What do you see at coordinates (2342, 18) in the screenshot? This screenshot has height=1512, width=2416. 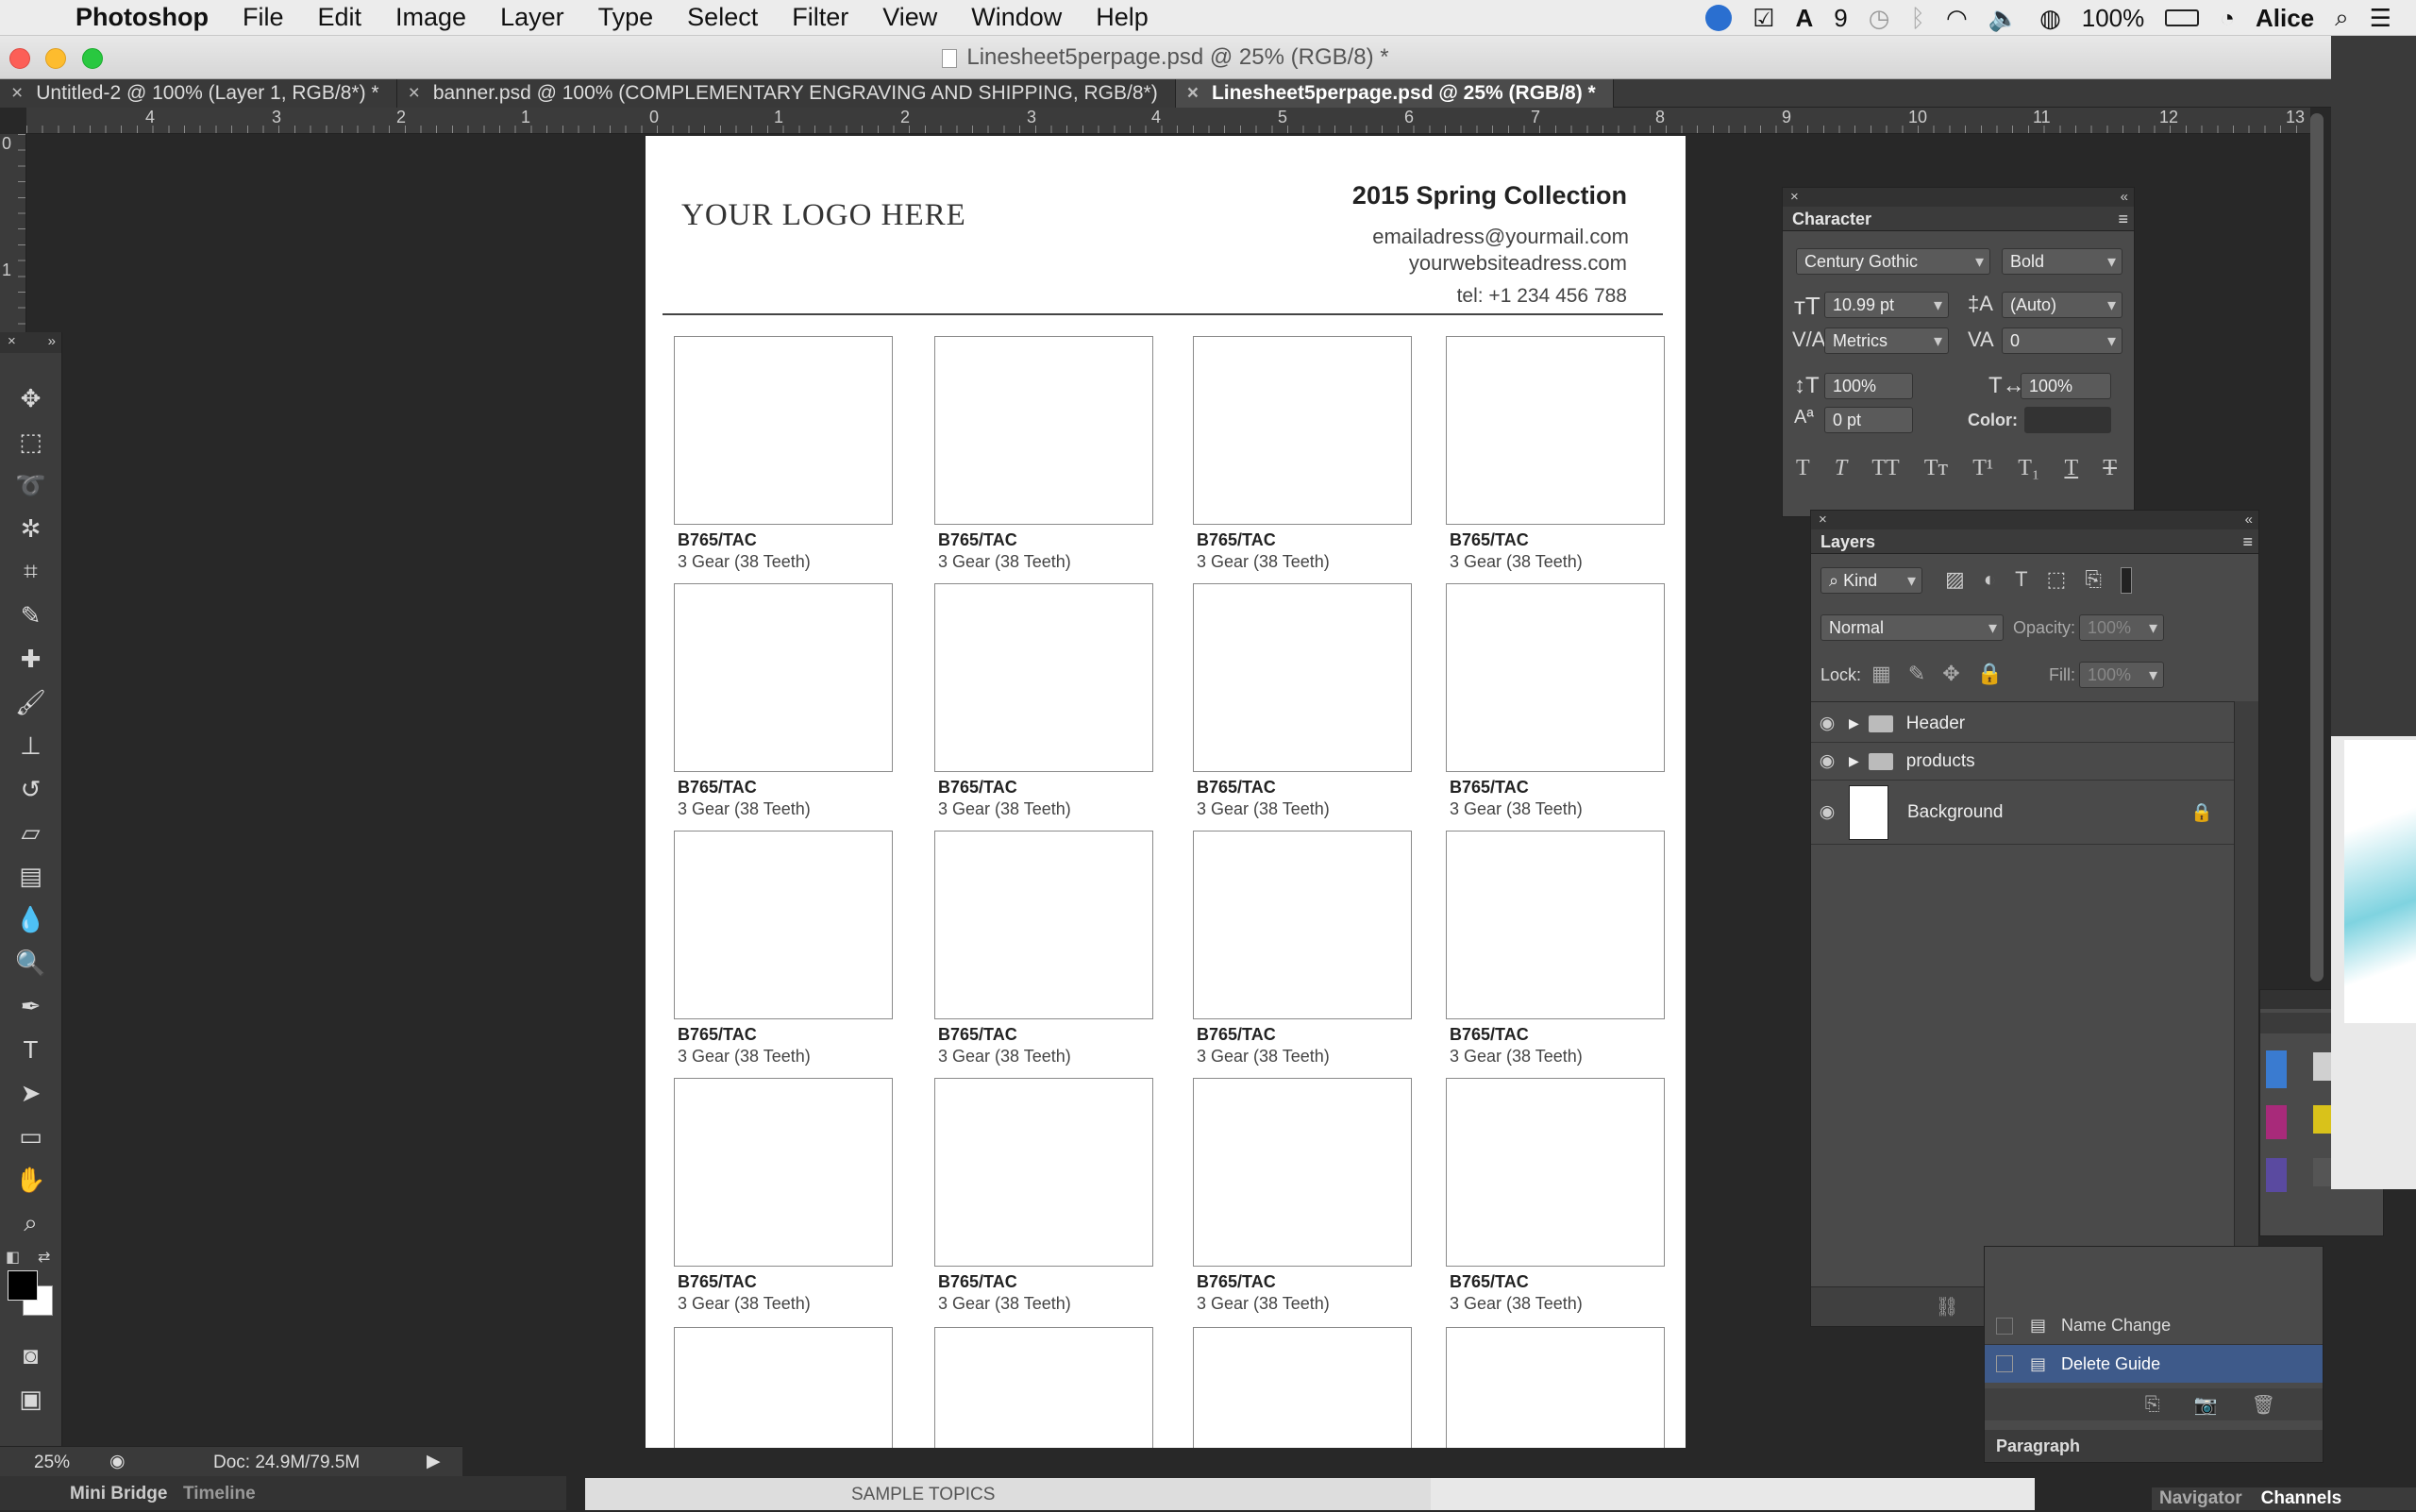 I see `spotlight-search-icon: ⌕` at bounding box center [2342, 18].